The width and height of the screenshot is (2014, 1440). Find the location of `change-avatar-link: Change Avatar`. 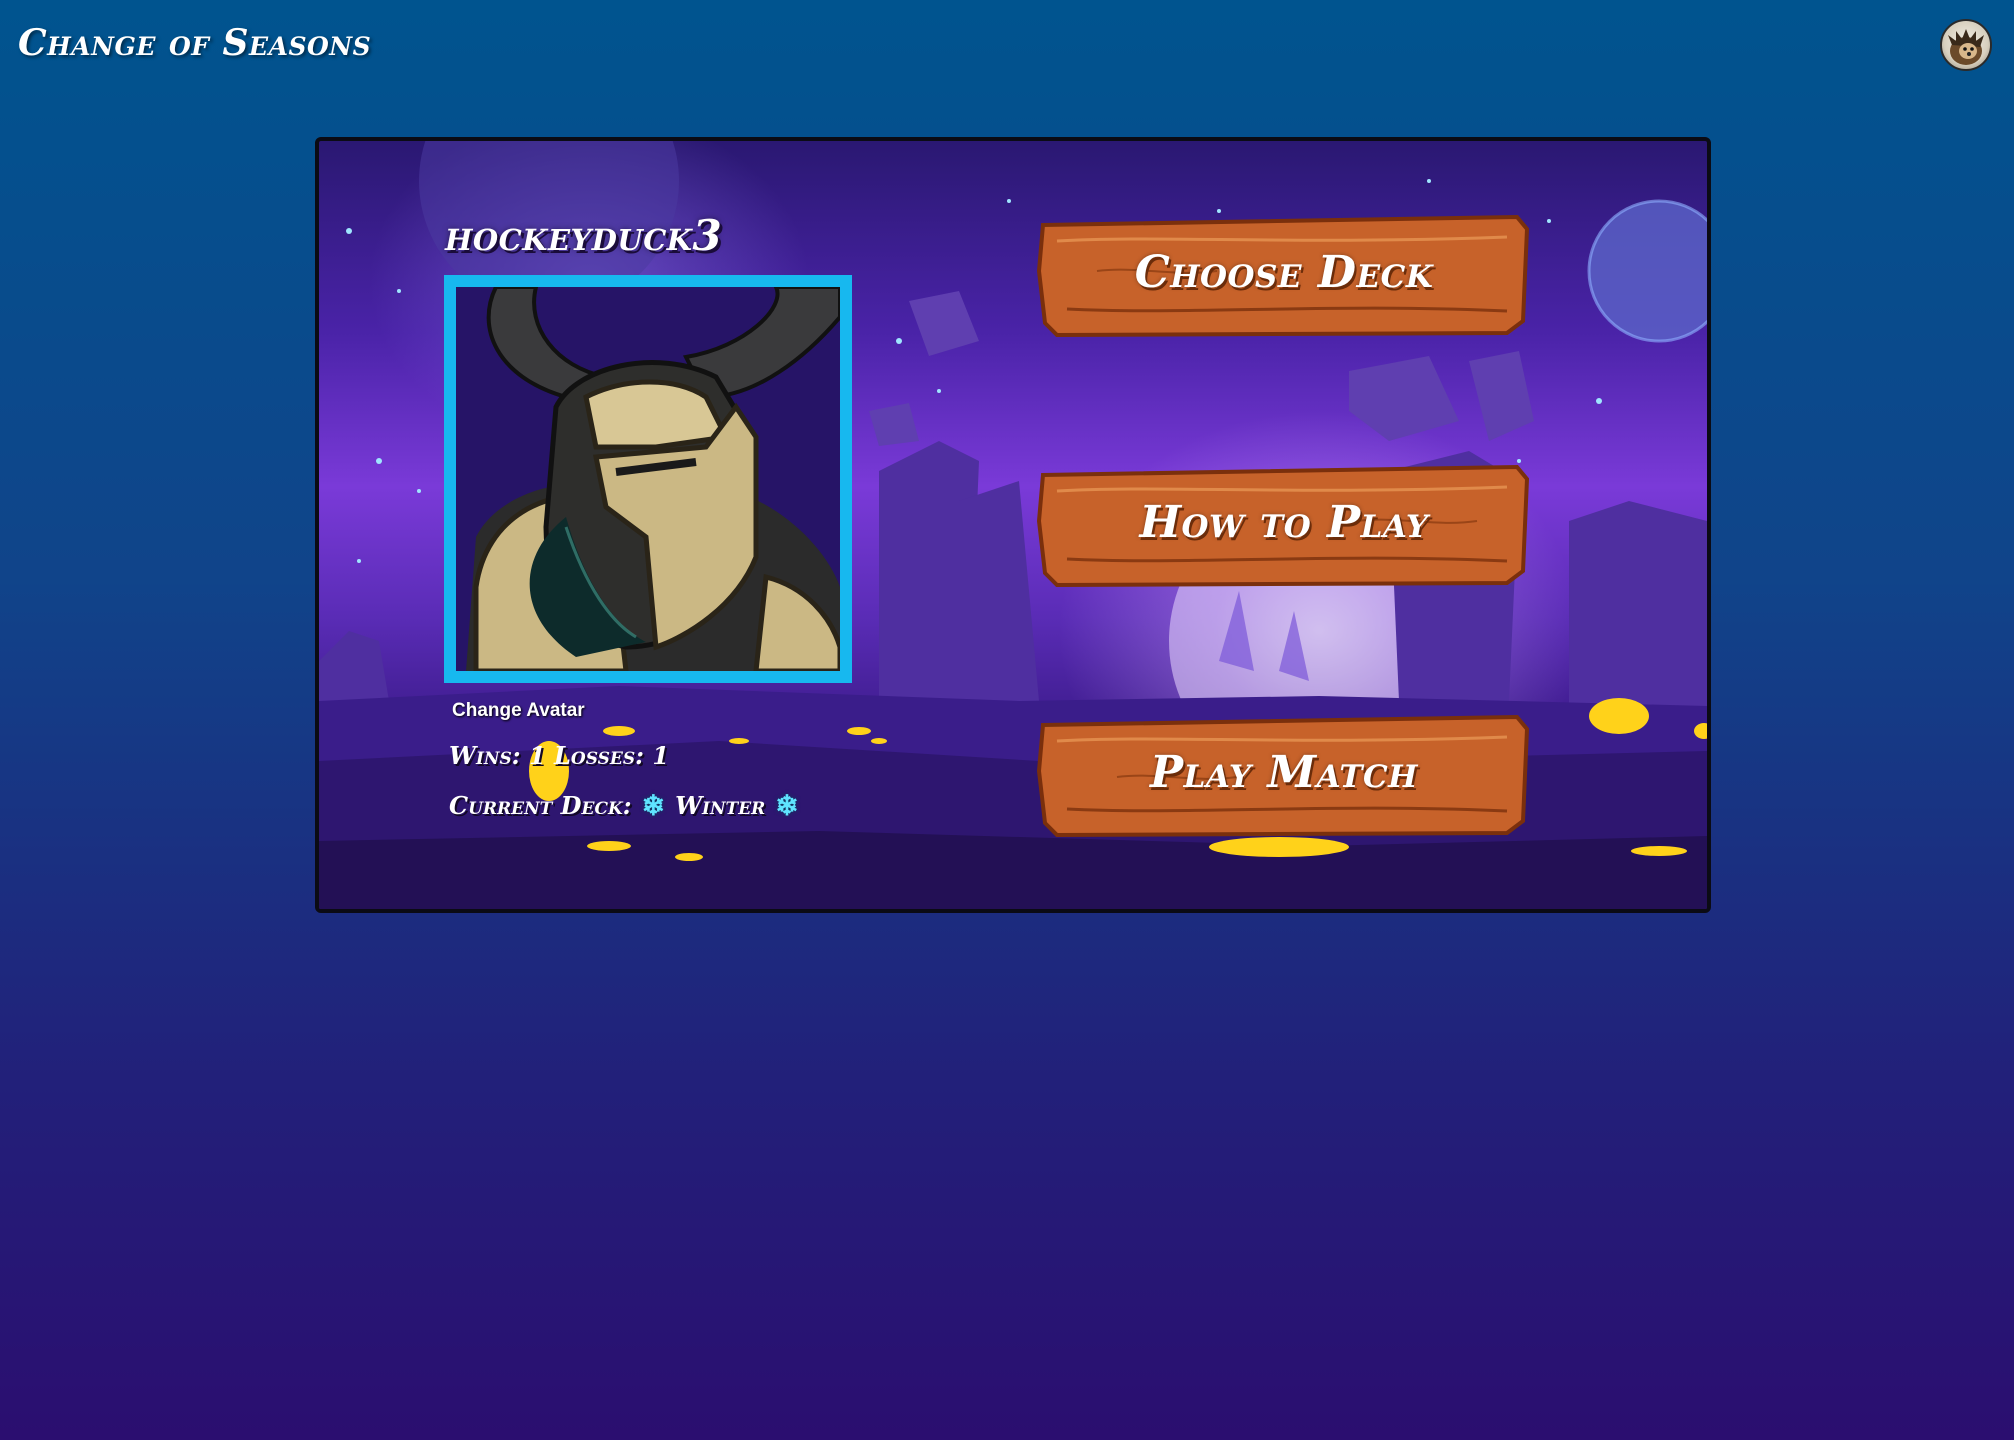

change-avatar-link: Change Avatar is located at coordinates (518, 711).